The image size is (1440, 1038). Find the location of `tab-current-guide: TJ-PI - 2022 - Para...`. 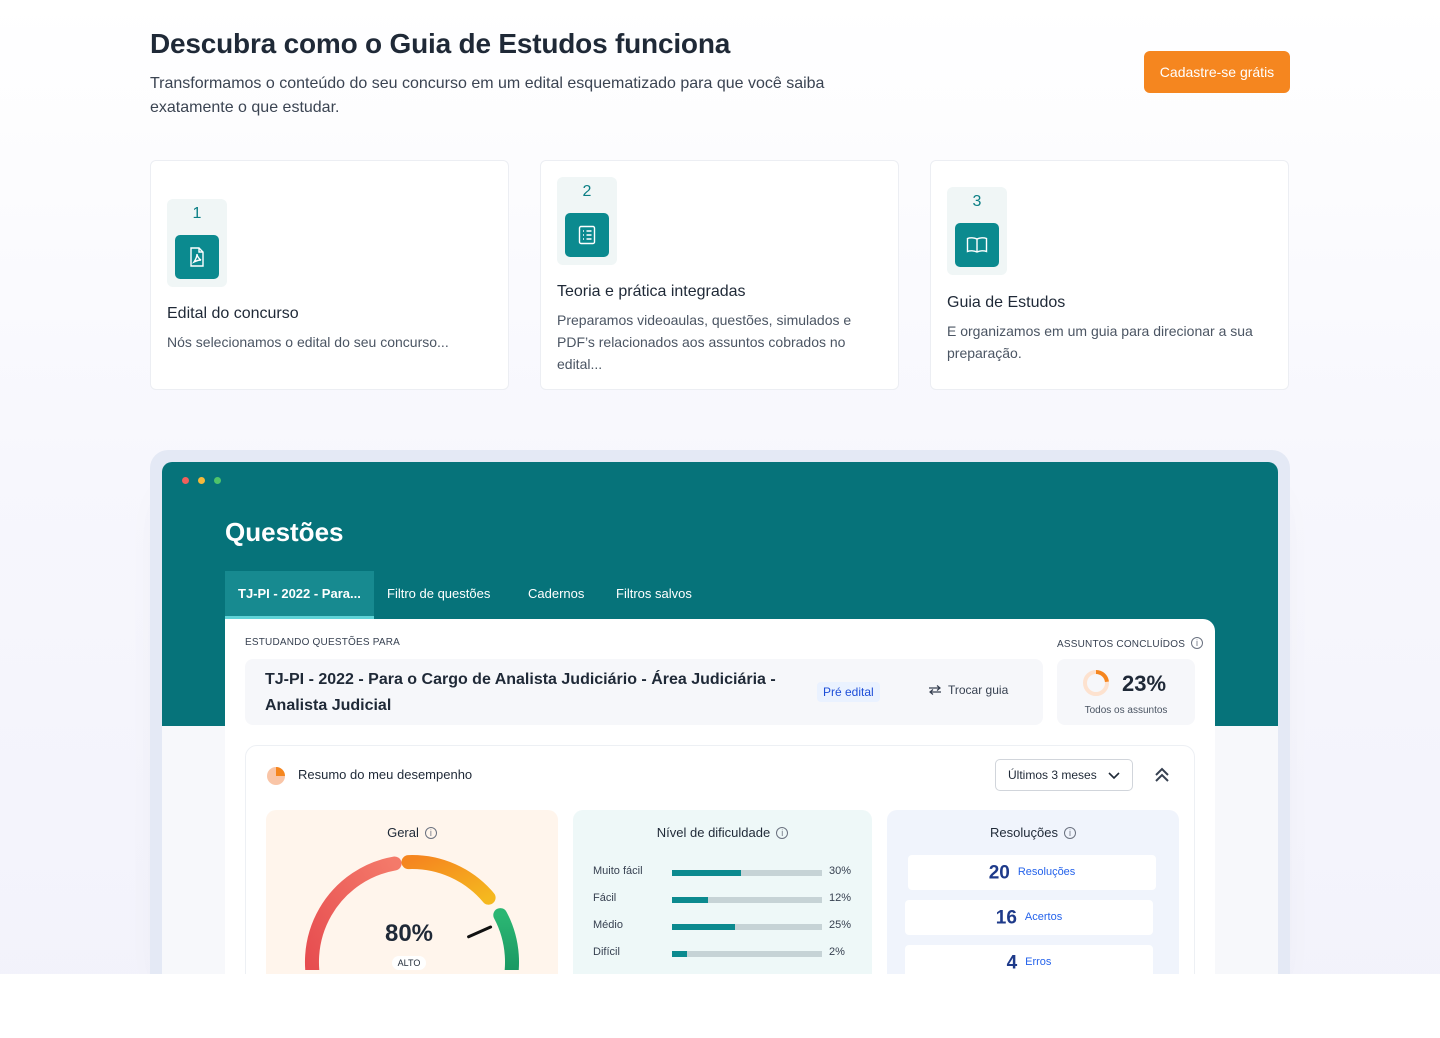

tab-current-guide: TJ-PI - 2022 - Para... is located at coordinates (299, 595).